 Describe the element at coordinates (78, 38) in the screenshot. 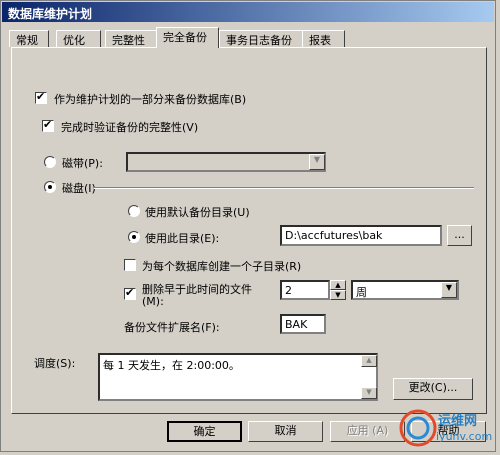

I see `tab-optimization: 优化` at that location.